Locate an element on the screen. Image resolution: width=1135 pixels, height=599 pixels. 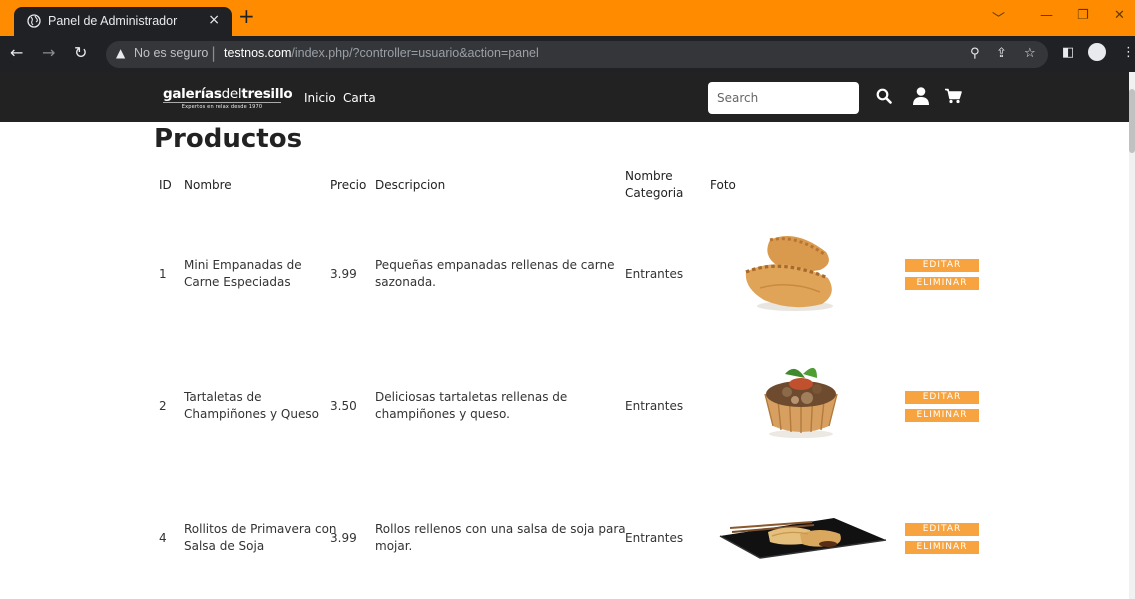
scrollbar-thumb is located at coordinates (1132, 121).